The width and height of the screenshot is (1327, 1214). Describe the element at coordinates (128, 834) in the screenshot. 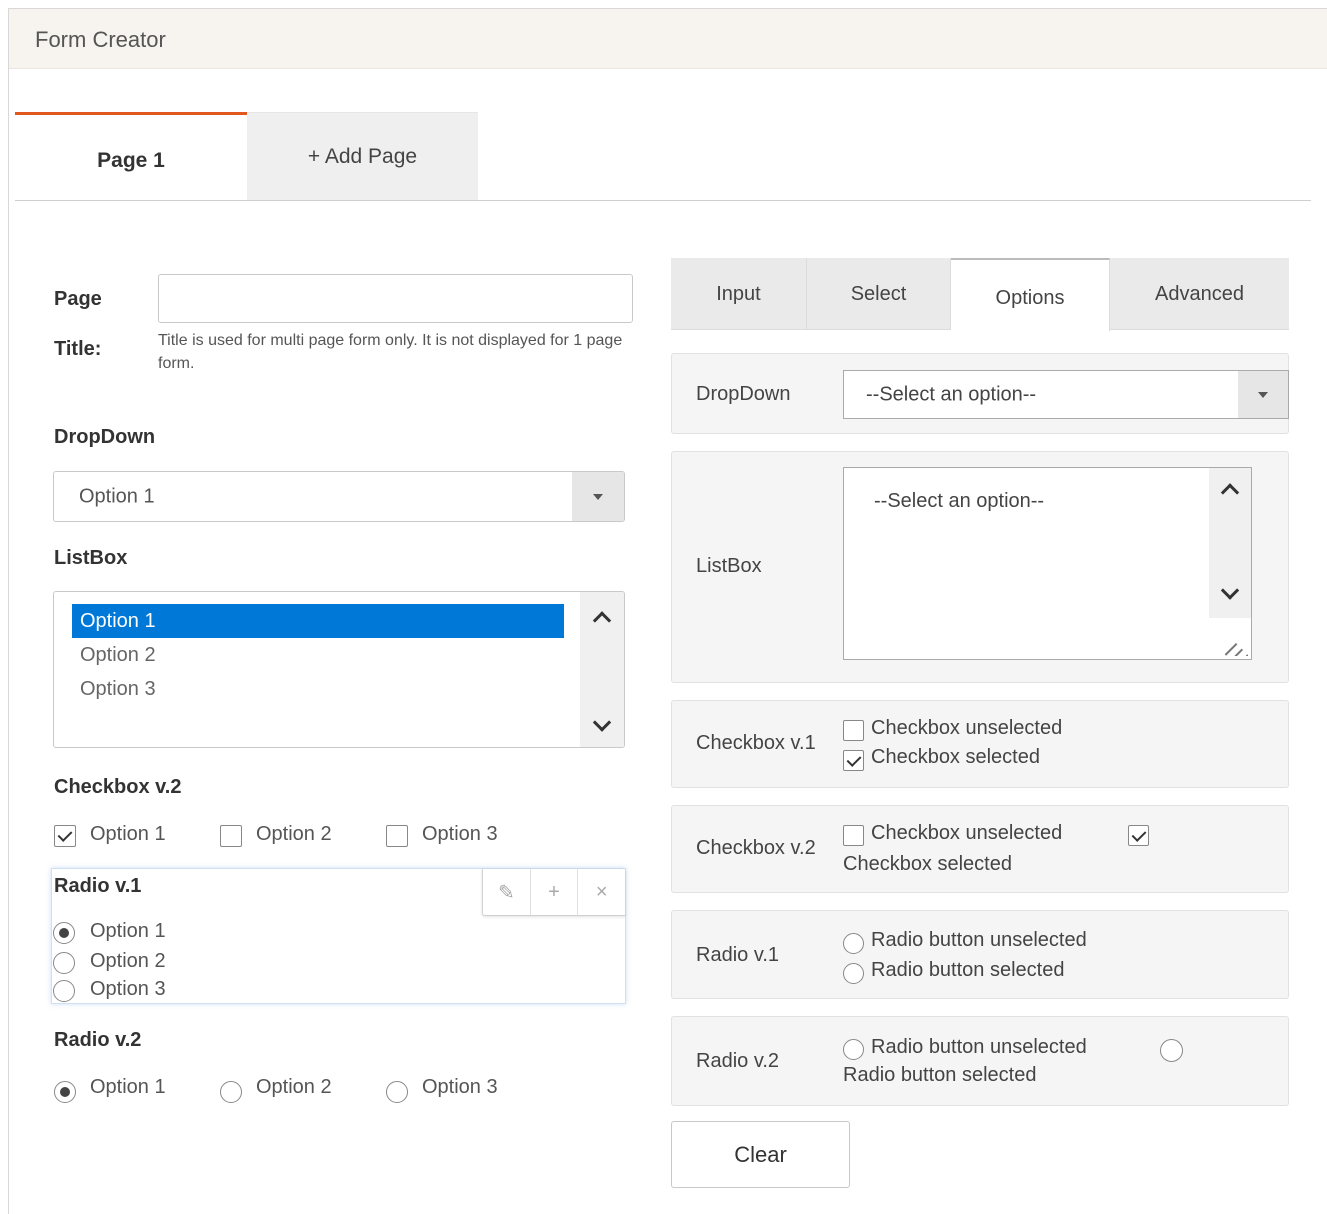

I see `checkbox-option-1-label: Option 1` at that location.